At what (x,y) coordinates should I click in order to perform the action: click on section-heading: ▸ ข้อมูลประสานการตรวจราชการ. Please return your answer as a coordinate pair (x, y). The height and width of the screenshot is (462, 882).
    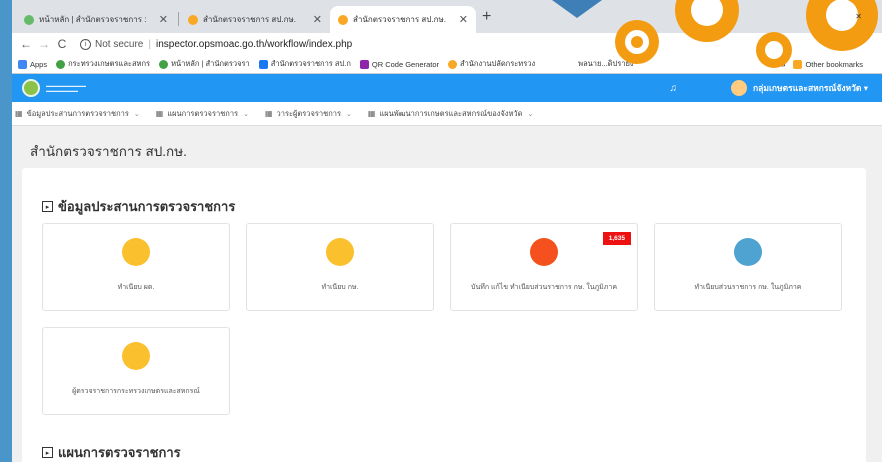
    Looking at the image, I should click on (138, 206).